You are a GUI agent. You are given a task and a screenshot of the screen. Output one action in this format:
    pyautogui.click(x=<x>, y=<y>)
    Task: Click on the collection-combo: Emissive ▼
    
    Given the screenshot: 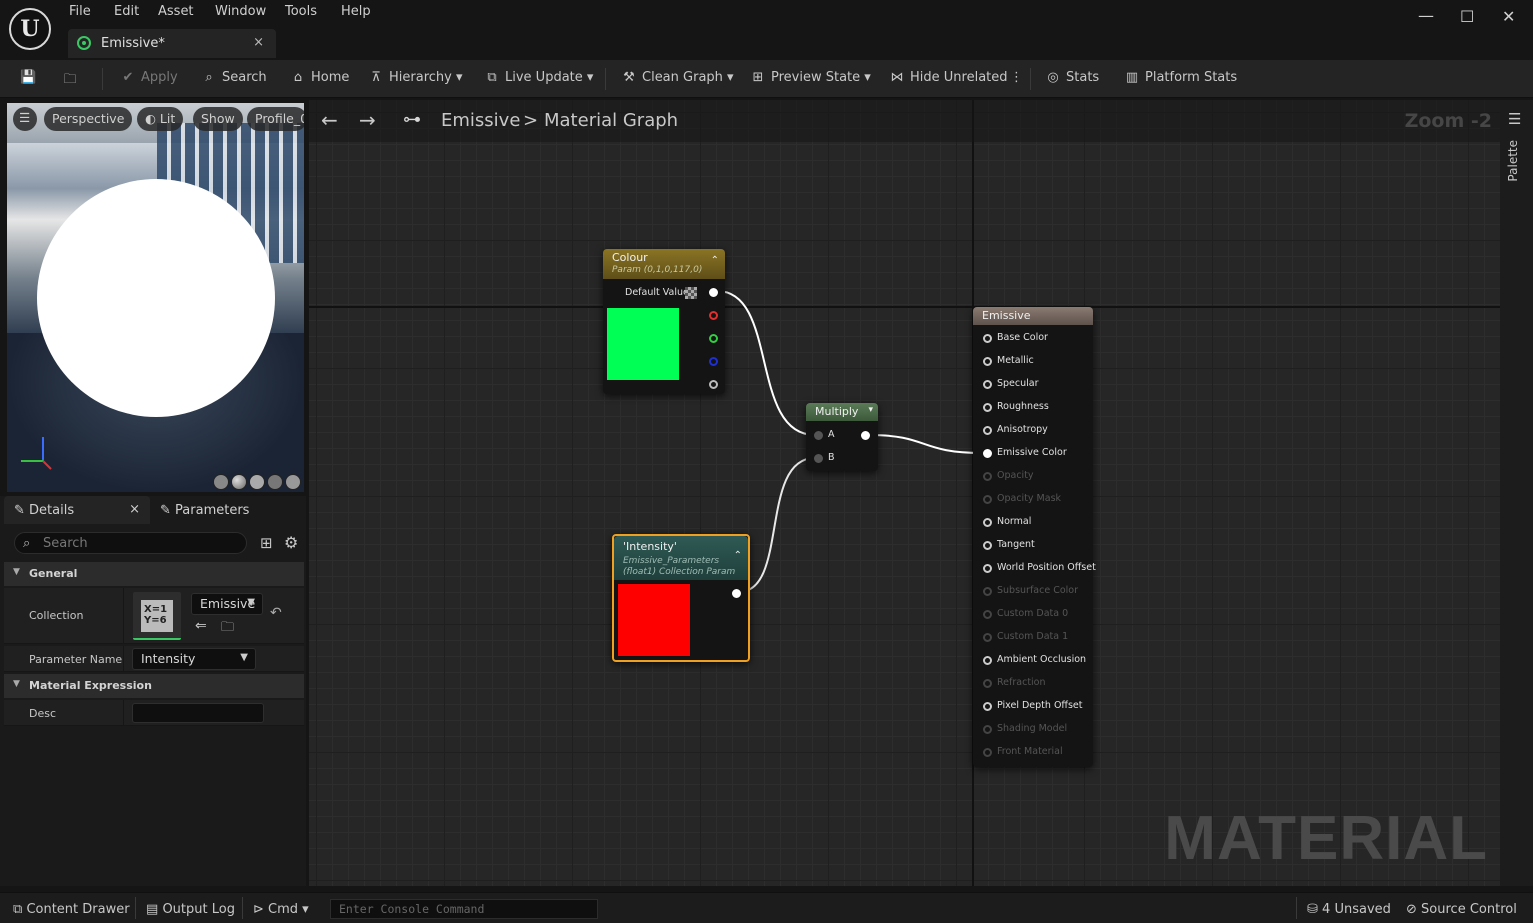 What is the action you would take?
    pyautogui.click(x=227, y=604)
    